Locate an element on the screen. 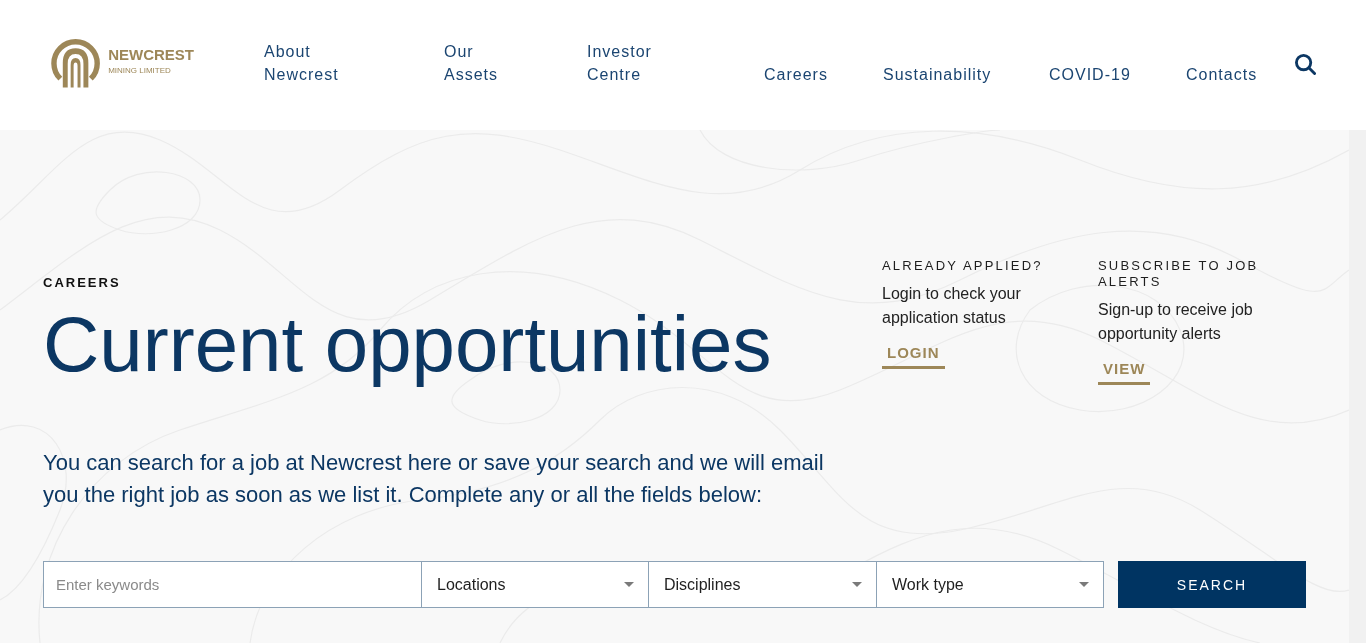  keyword-input: Enter keywords is located at coordinates (232, 584).